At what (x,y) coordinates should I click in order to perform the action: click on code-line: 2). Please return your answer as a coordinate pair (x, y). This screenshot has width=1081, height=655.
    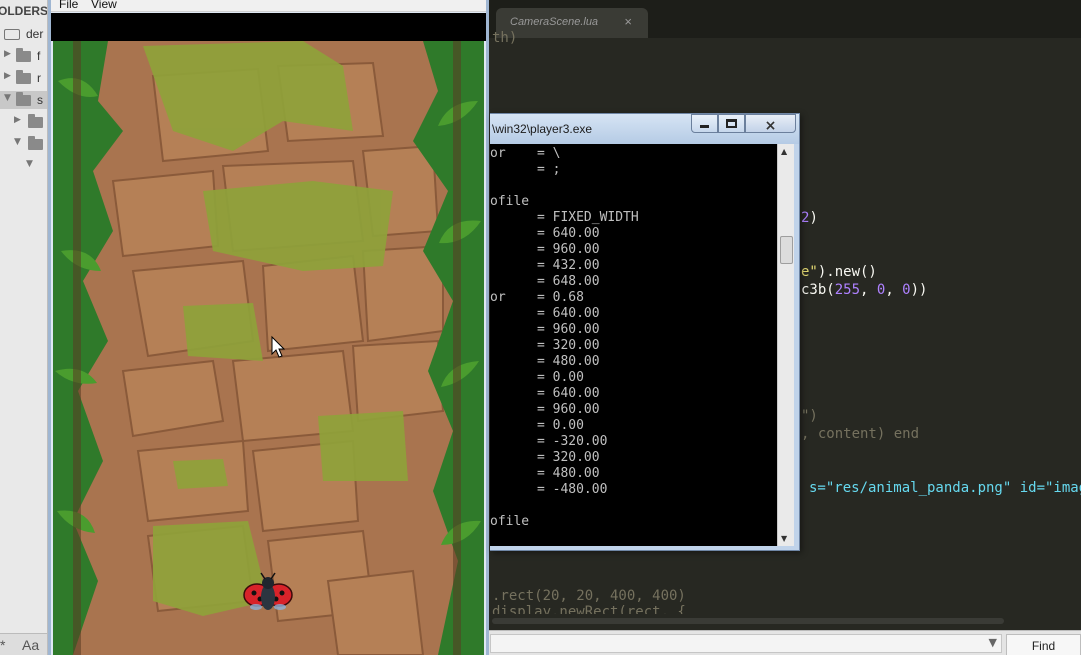
    Looking at the image, I should click on (809, 218).